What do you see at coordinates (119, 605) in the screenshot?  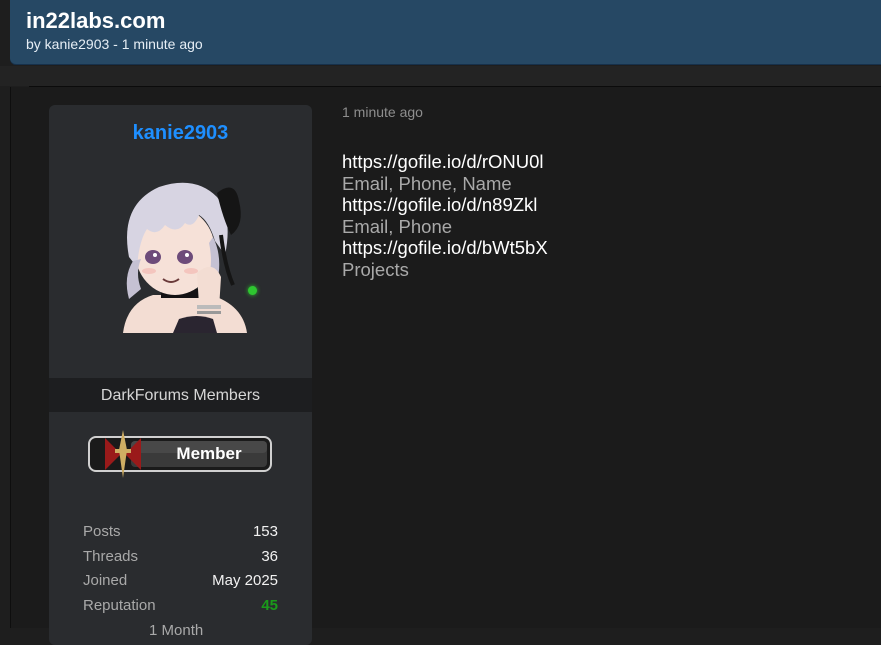 I see `stat-label: Reputation` at bounding box center [119, 605].